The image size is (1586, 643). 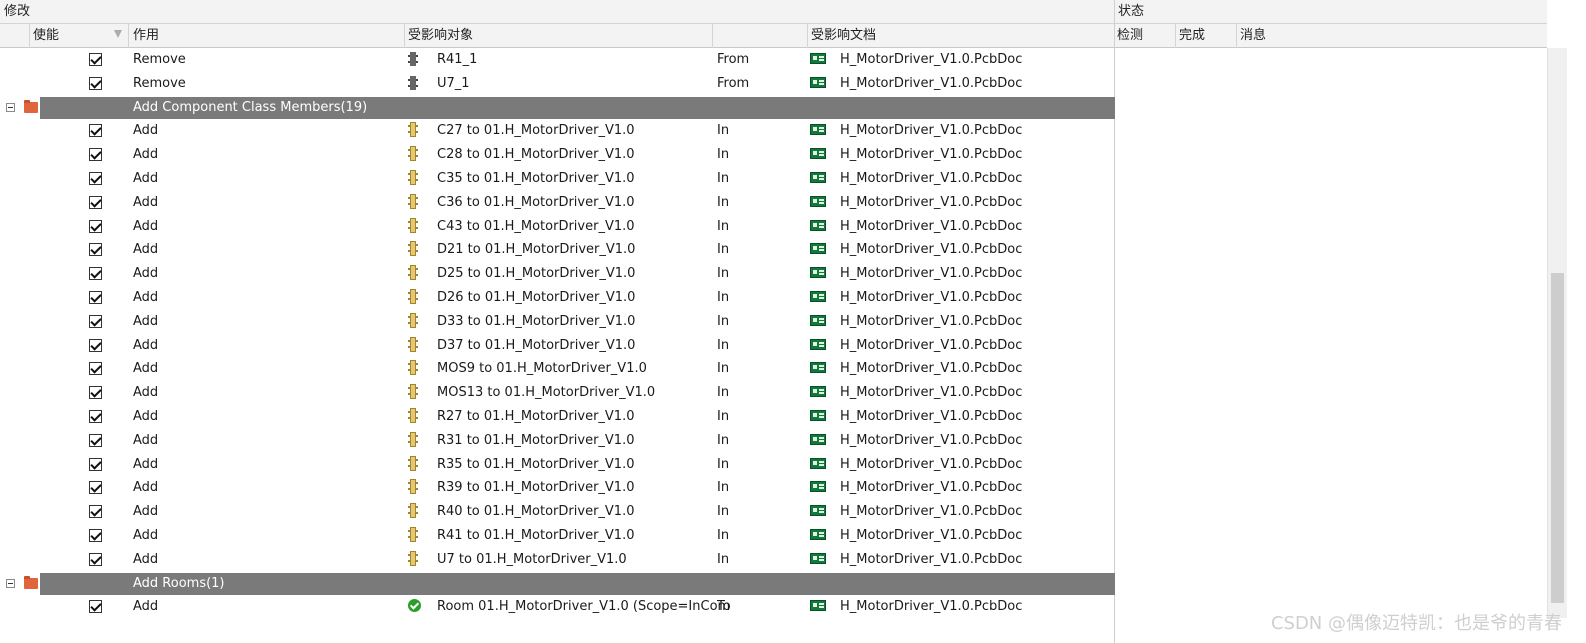 What do you see at coordinates (557, 584) in the screenshot?
I see `group-row: Add Rooms(1)` at bounding box center [557, 584].